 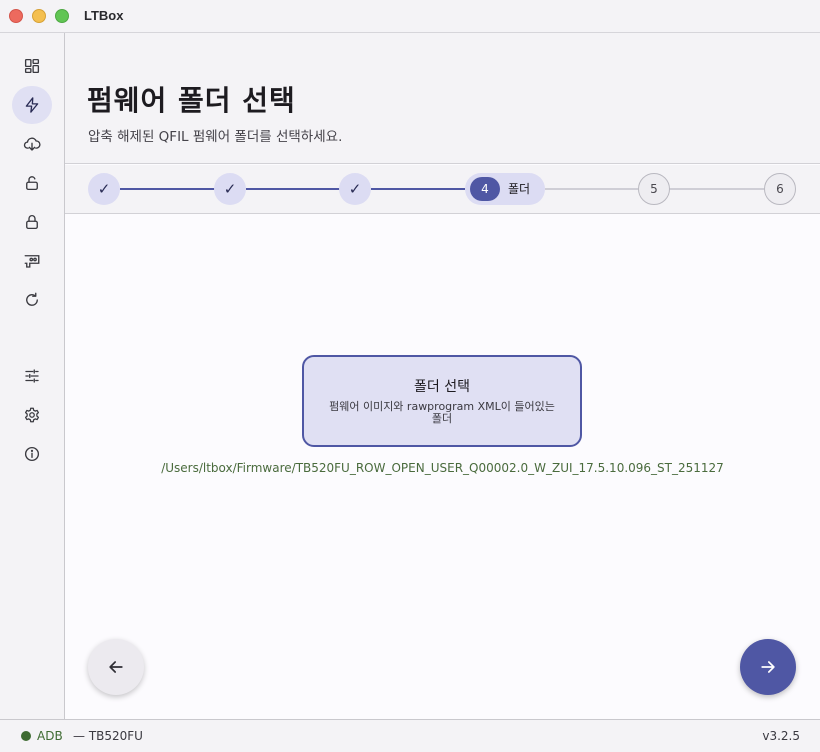 What do you see at coordinates (780, 189) in the screenshot?
I see `step-6: 6` at bounding box center [780, 189].